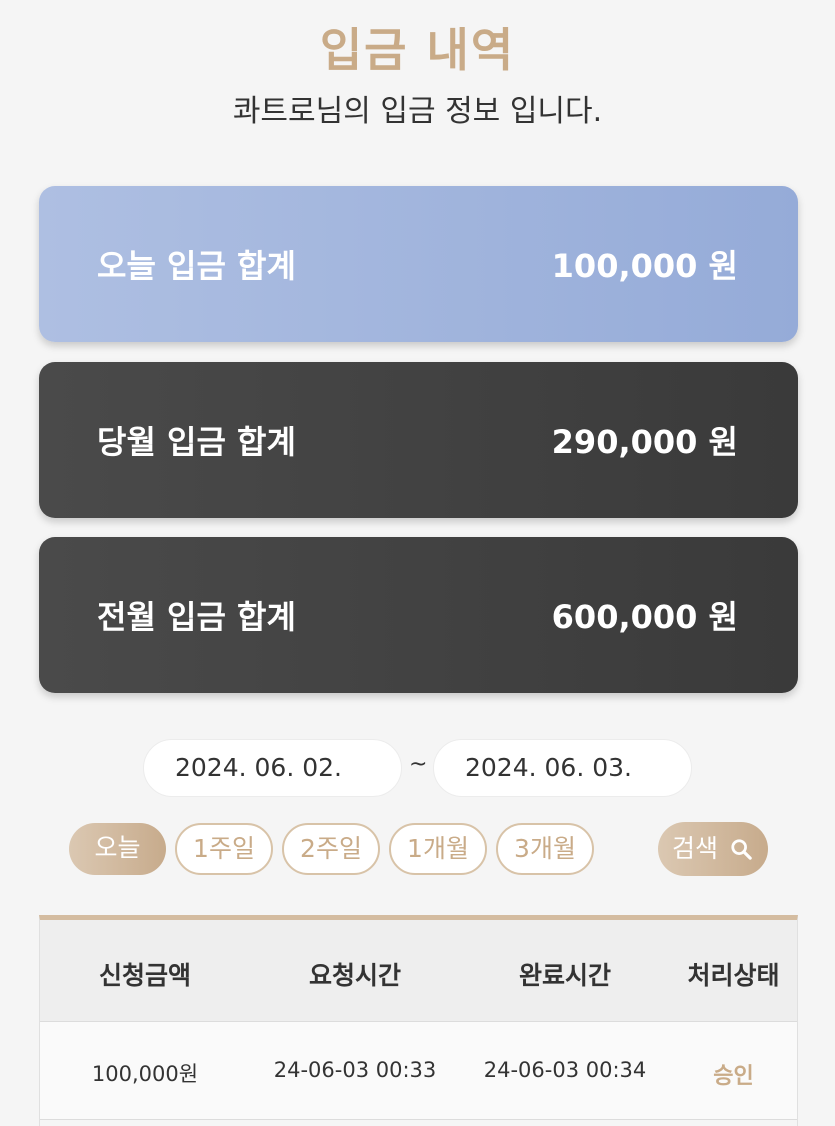 This screenshot has width=835, height=1126. Describe the element at coordinates (224, 849) in the screenshot. I see `period-1-week-button: 1주일` at that location.